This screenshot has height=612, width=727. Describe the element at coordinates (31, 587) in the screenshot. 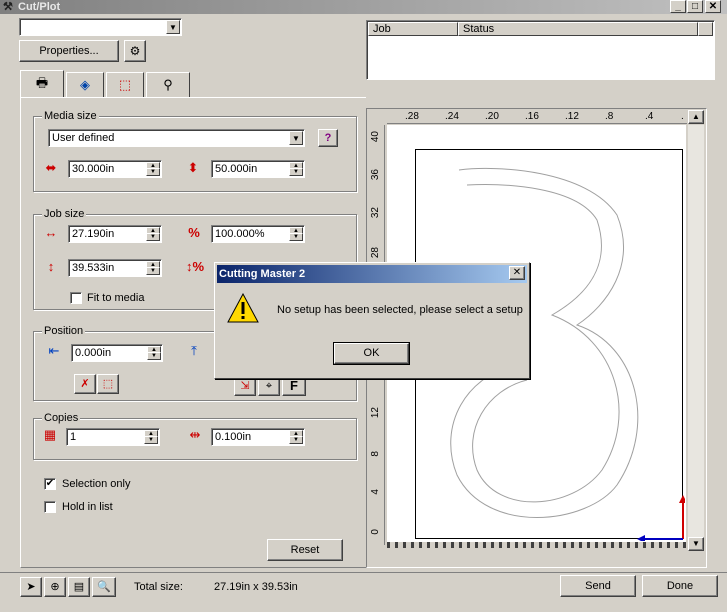

I see `pointer-tool-icon: ➤` at that location.